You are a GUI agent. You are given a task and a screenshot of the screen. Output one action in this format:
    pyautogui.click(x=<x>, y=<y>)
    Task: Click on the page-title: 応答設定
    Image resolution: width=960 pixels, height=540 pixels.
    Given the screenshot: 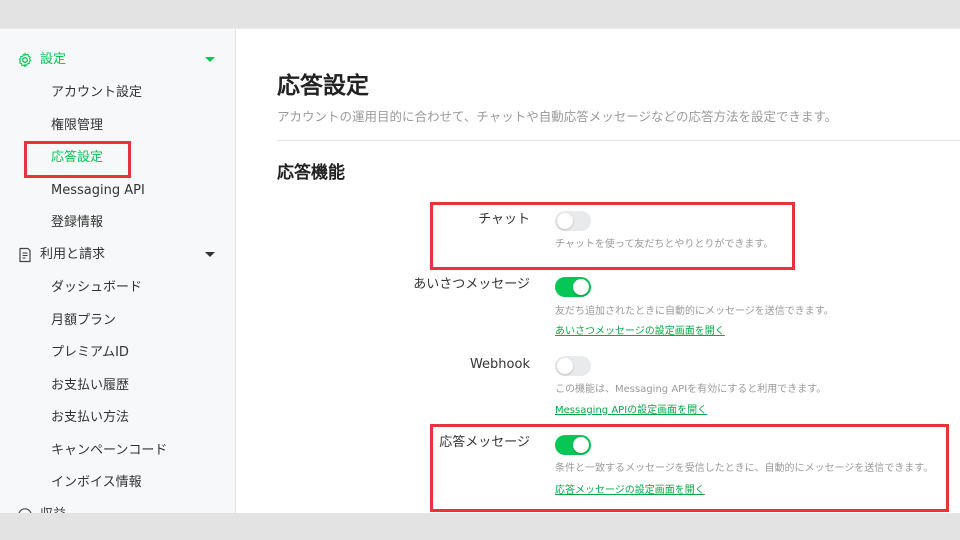 What is the action you would take?
    pyautogui.click(x=323, y=86)
    